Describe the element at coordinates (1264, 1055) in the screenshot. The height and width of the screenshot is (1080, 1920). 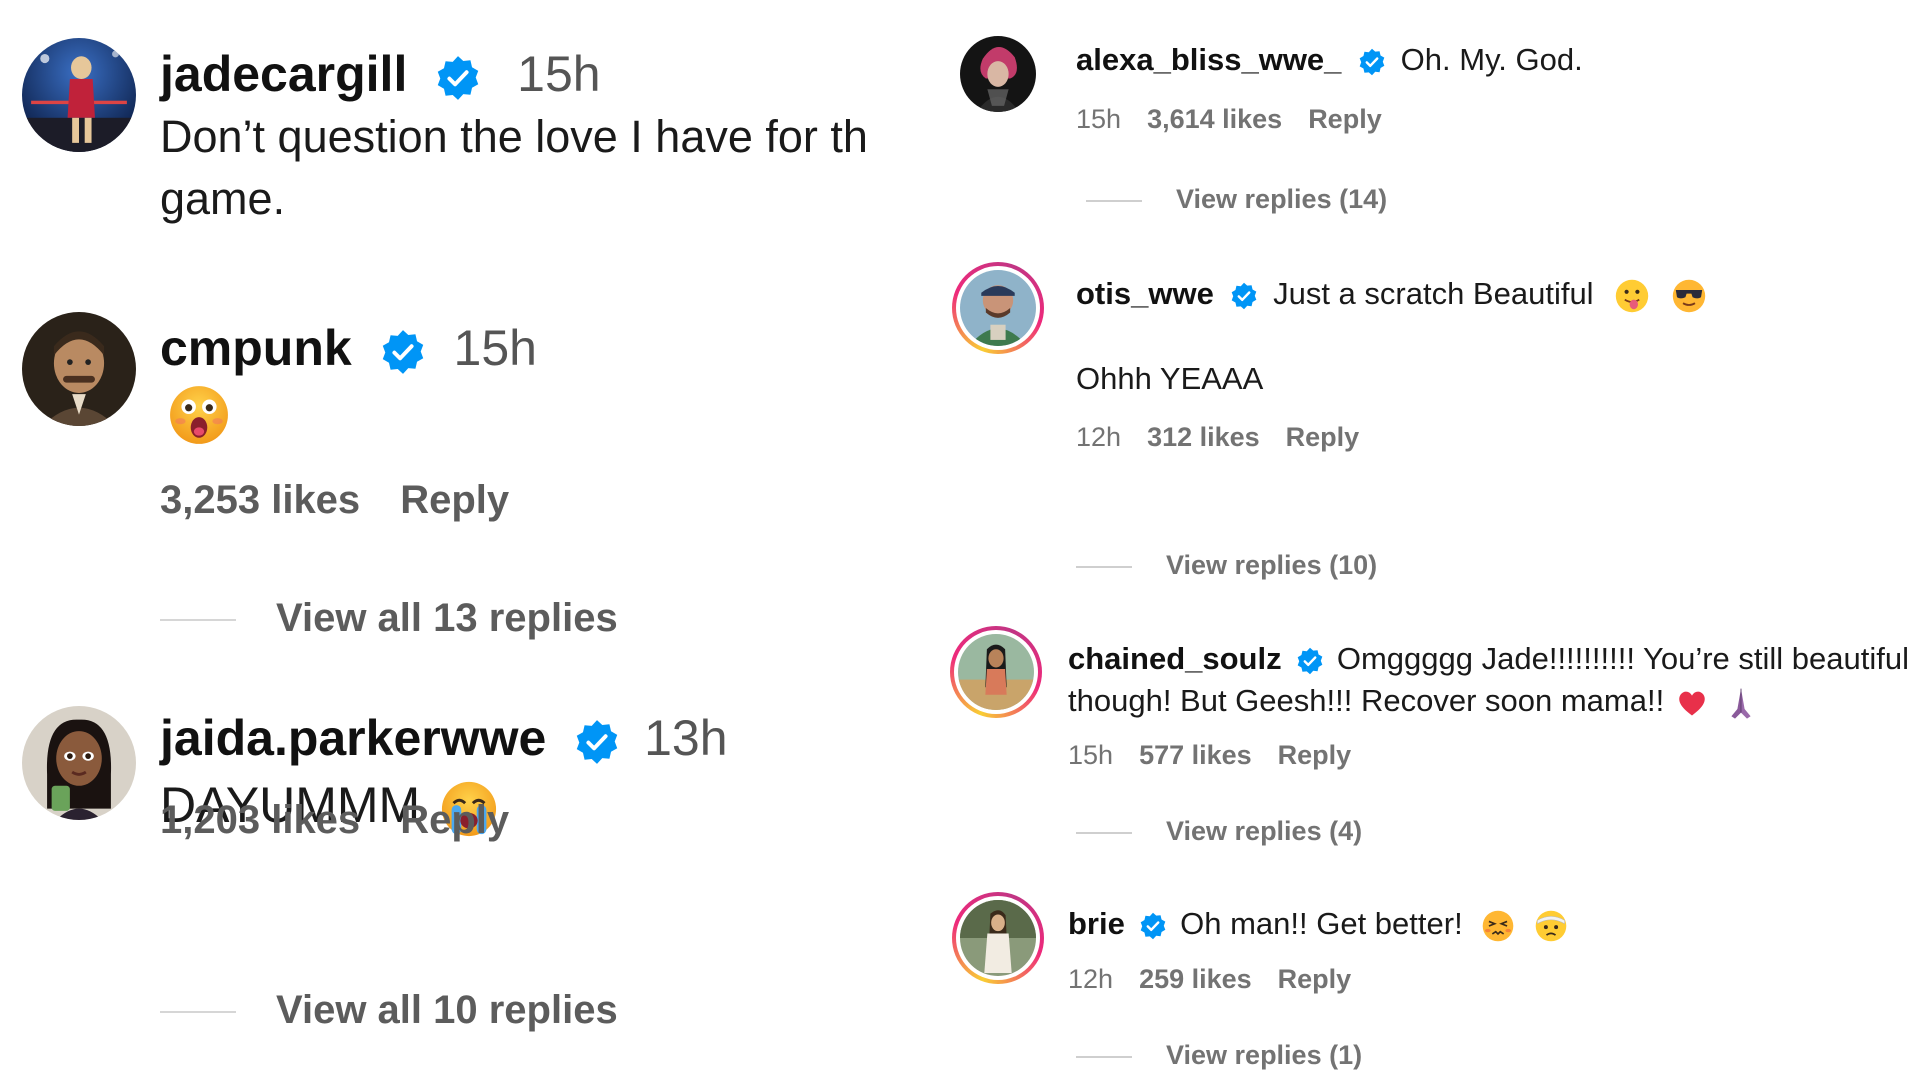
I see `view-replies-label: View replies (1)` at that location.